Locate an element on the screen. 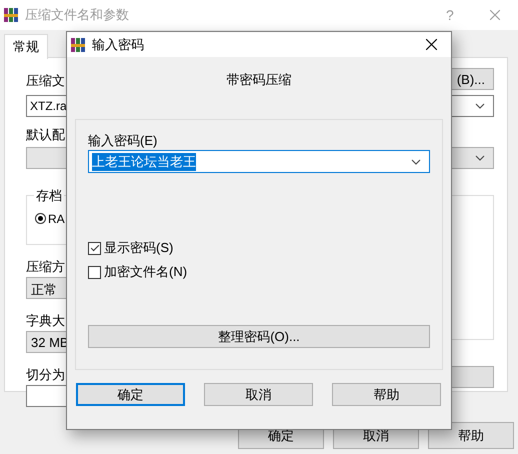 The height and width of the screenshot is (454, 518). checkbox-option: 加密文件名(N) is located at coordinates (259, 272).